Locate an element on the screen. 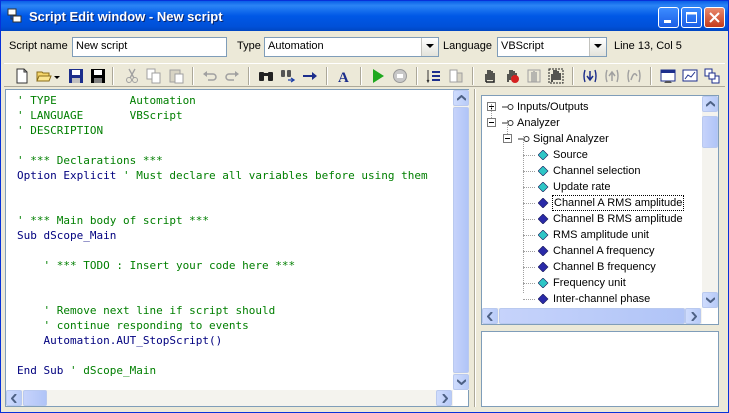 This screenshot has width=729, height=413. type-dropdown-button is located at coordinates (429, 47).